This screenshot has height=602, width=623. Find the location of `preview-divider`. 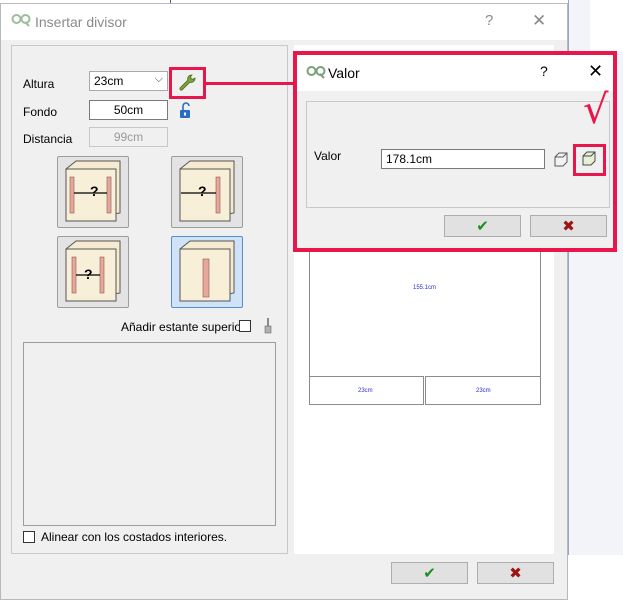

preview-divider is located at coordinates (424, 390).